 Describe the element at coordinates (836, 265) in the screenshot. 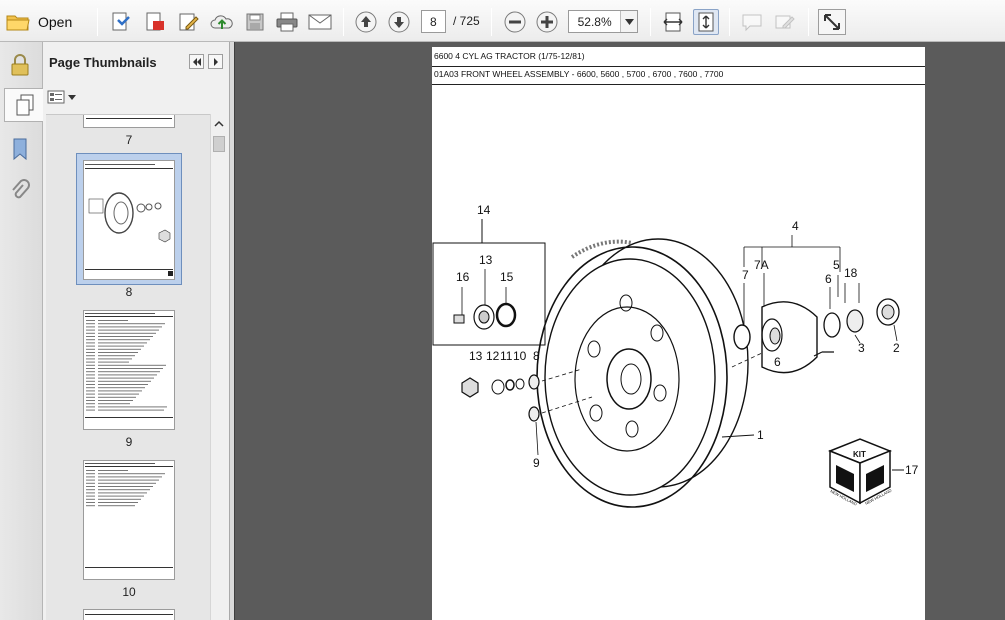

I see `callout-5: 5` at that location.